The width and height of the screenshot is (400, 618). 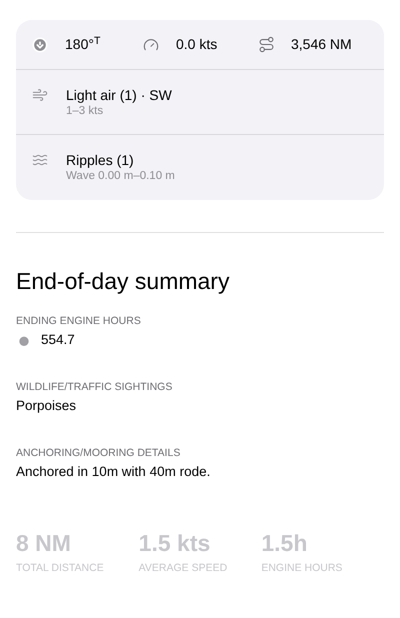 I want to click on condition-subtitle: 1–3 kts, so click(x=85, y=111).